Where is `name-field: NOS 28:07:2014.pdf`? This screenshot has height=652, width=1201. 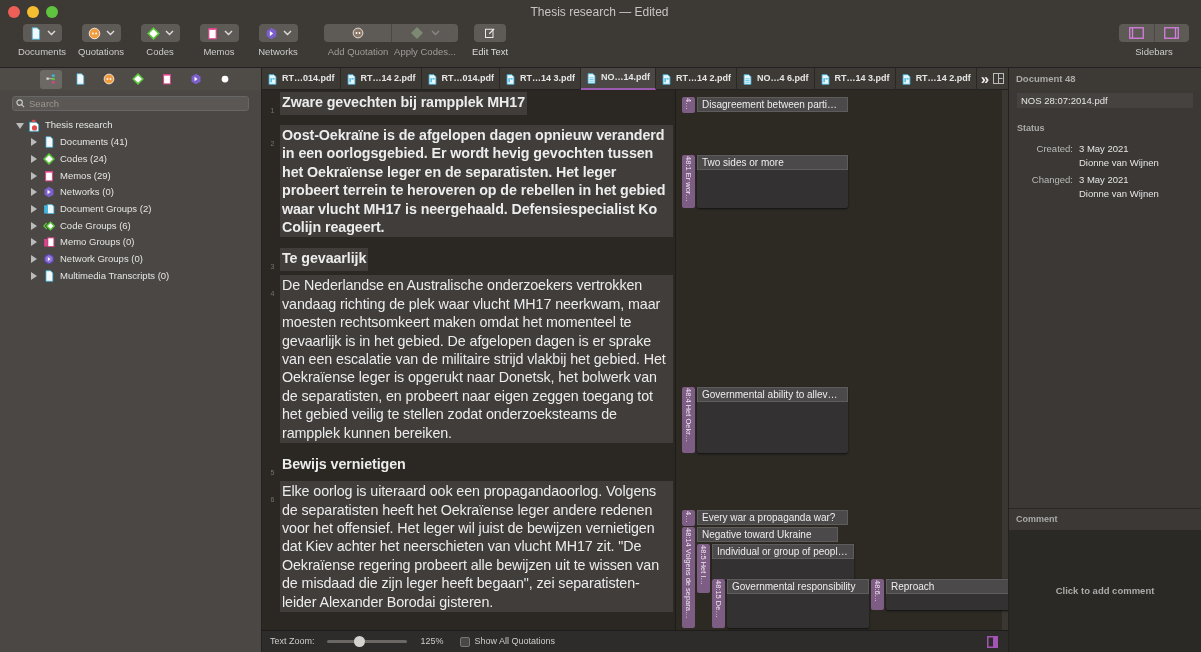 name-field: NOS 28:07:2014.pdf is located at coordinates (1105, 100).